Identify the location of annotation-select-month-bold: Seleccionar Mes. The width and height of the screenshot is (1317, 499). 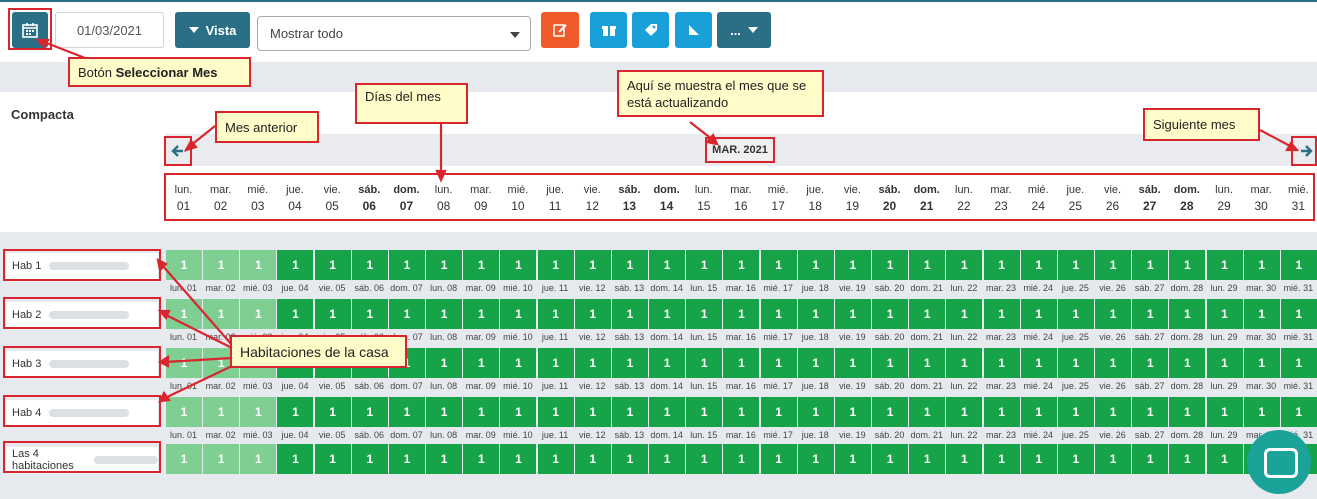
(166, 72).